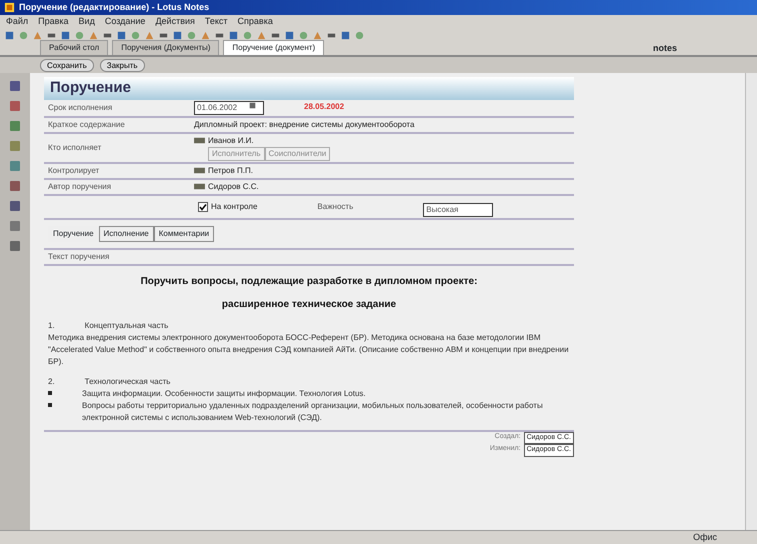 This screenshot has height=544, width=757. Describe the element at coordinates (79, 186) in the screenshot. I see `field-label: Автор поручения` at that location.